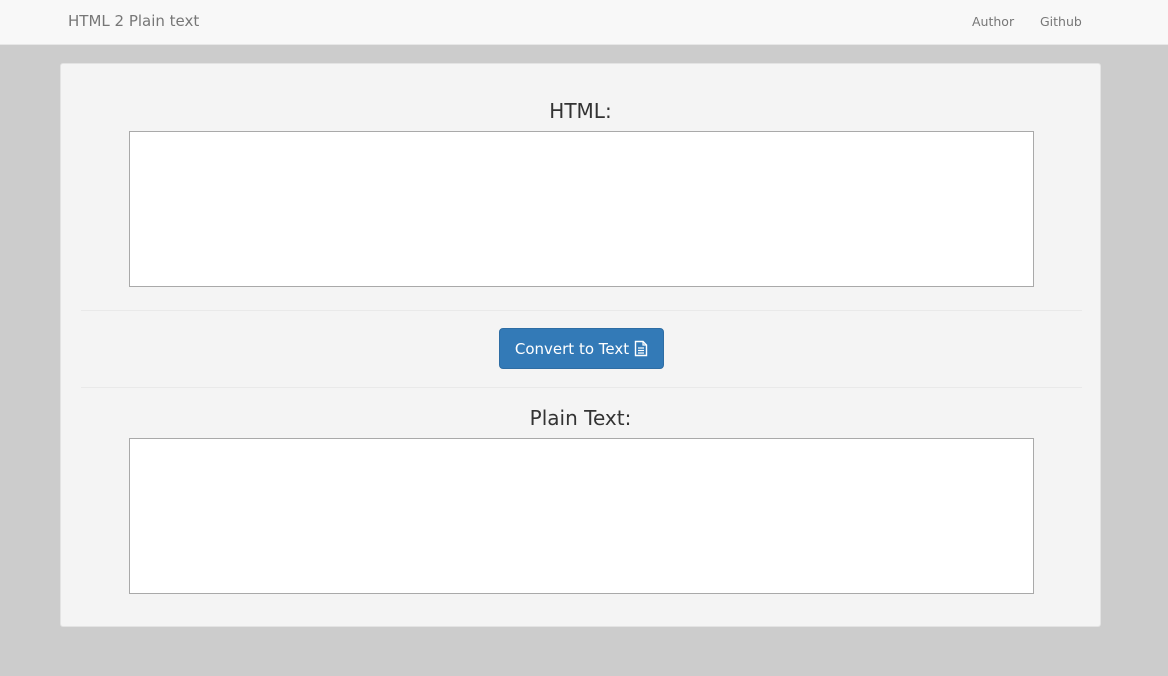 The width and height of the screenshot is (1168, 676). I want to click on navbar-brand: HTML 2 Plain text, so click(133, 21).